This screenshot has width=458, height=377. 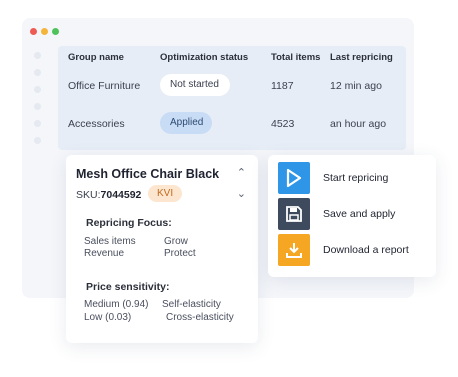 I want to click on column-header-status: Optimization status, so click(x=204, y=57).